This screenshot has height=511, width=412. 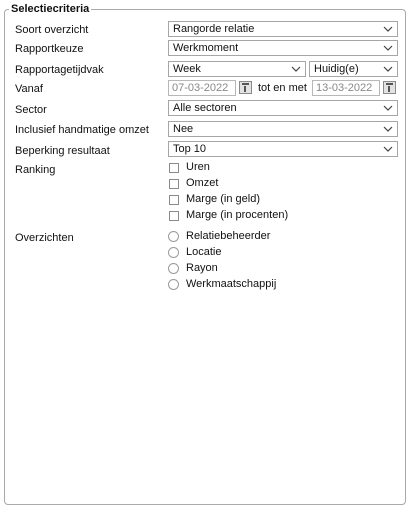 I want to click on handmatige-omzet-value: Nee, so click(x=183, y=129).